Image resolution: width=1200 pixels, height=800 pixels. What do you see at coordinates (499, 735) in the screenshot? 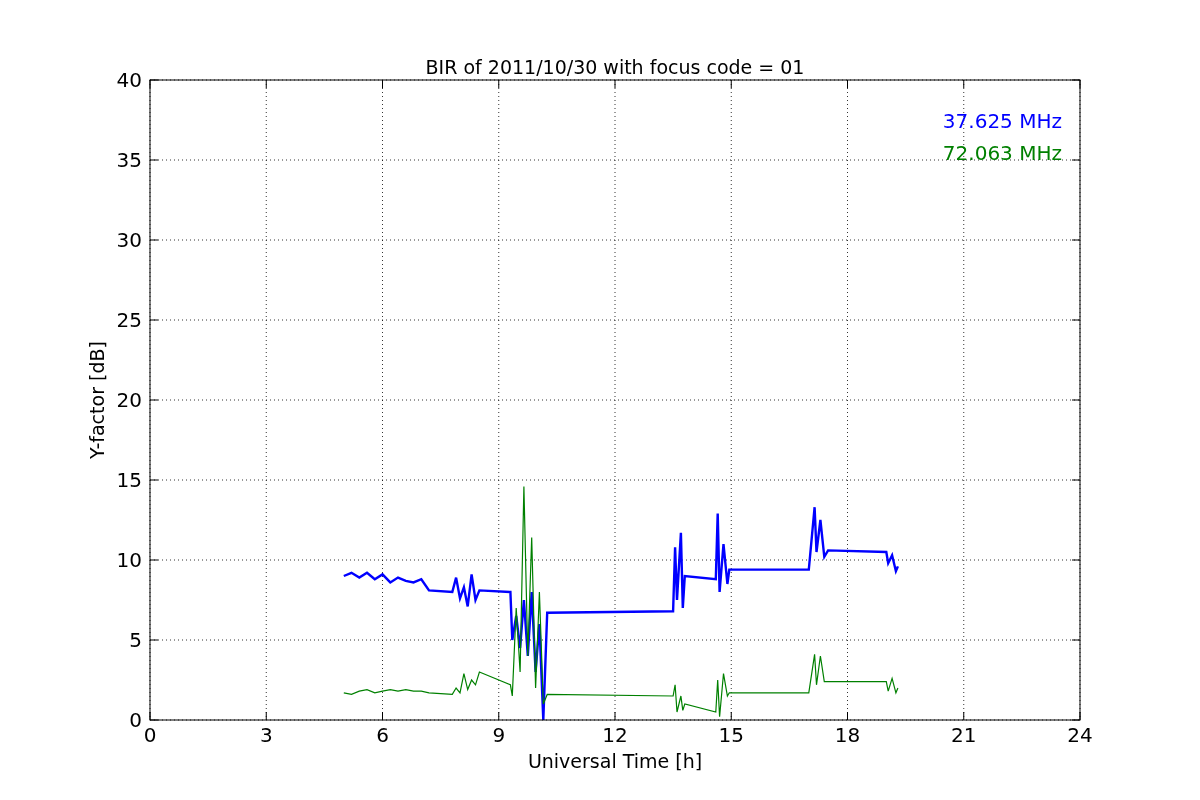
I see `x-tick-label: 9` at bounding box center [499, 735].